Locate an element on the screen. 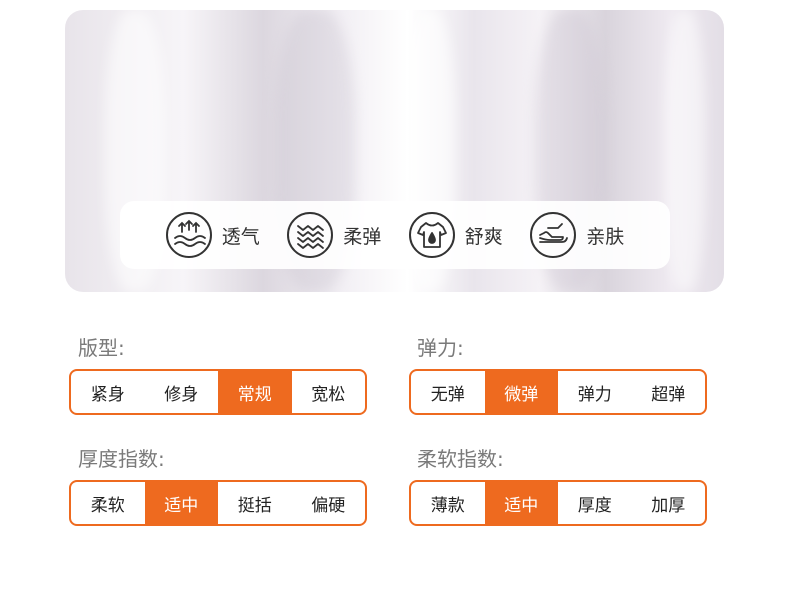  thickness-option: 挺括 is located at coordinates (255, 503).